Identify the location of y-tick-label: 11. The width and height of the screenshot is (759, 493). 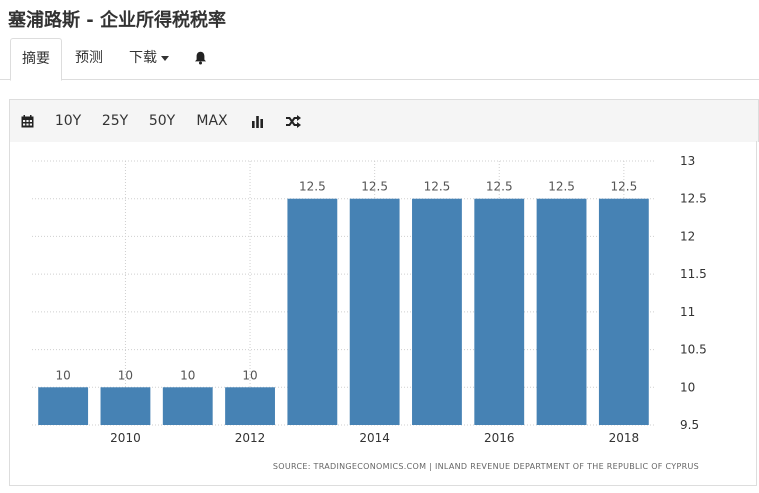
(687, 312).